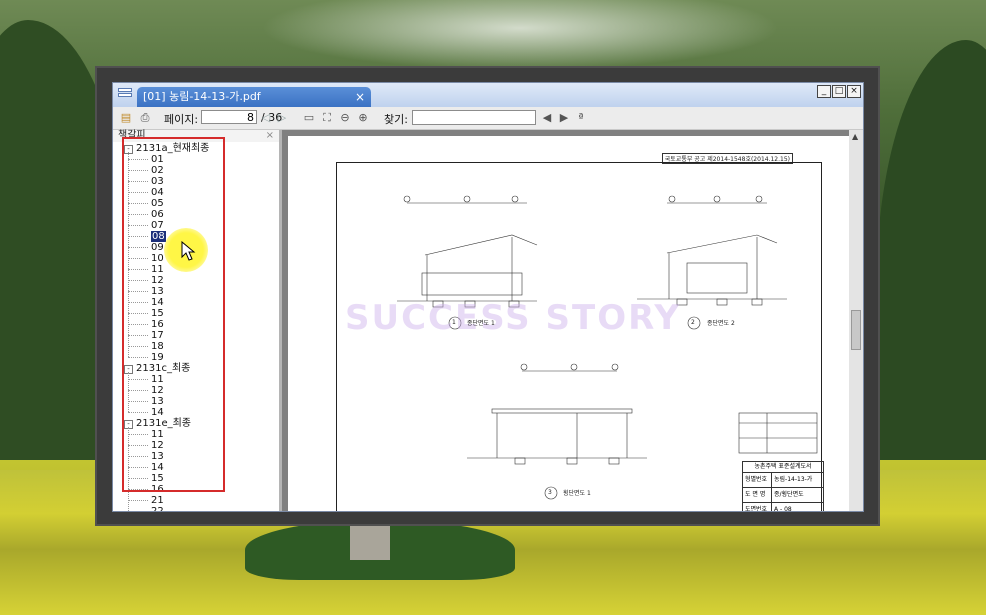  What do you see at coordinates (564, 118) in the screenshot?
I see `find-next-icon: ▶` at bounding box center [564, 118].